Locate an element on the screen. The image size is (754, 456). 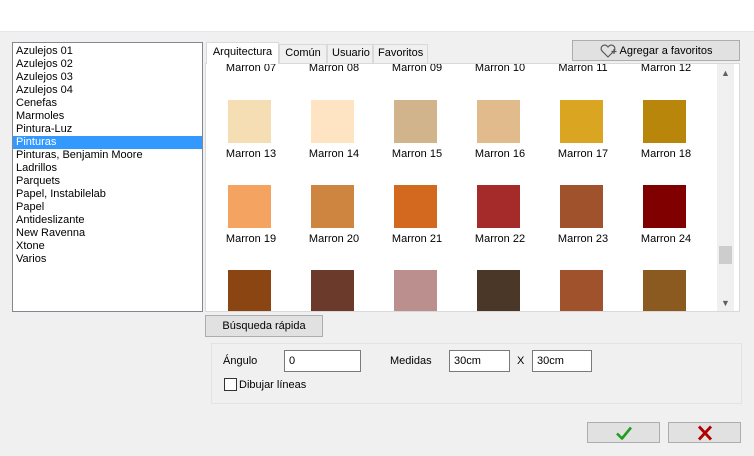
scroll-thumb is located at coordinates (725, 255).